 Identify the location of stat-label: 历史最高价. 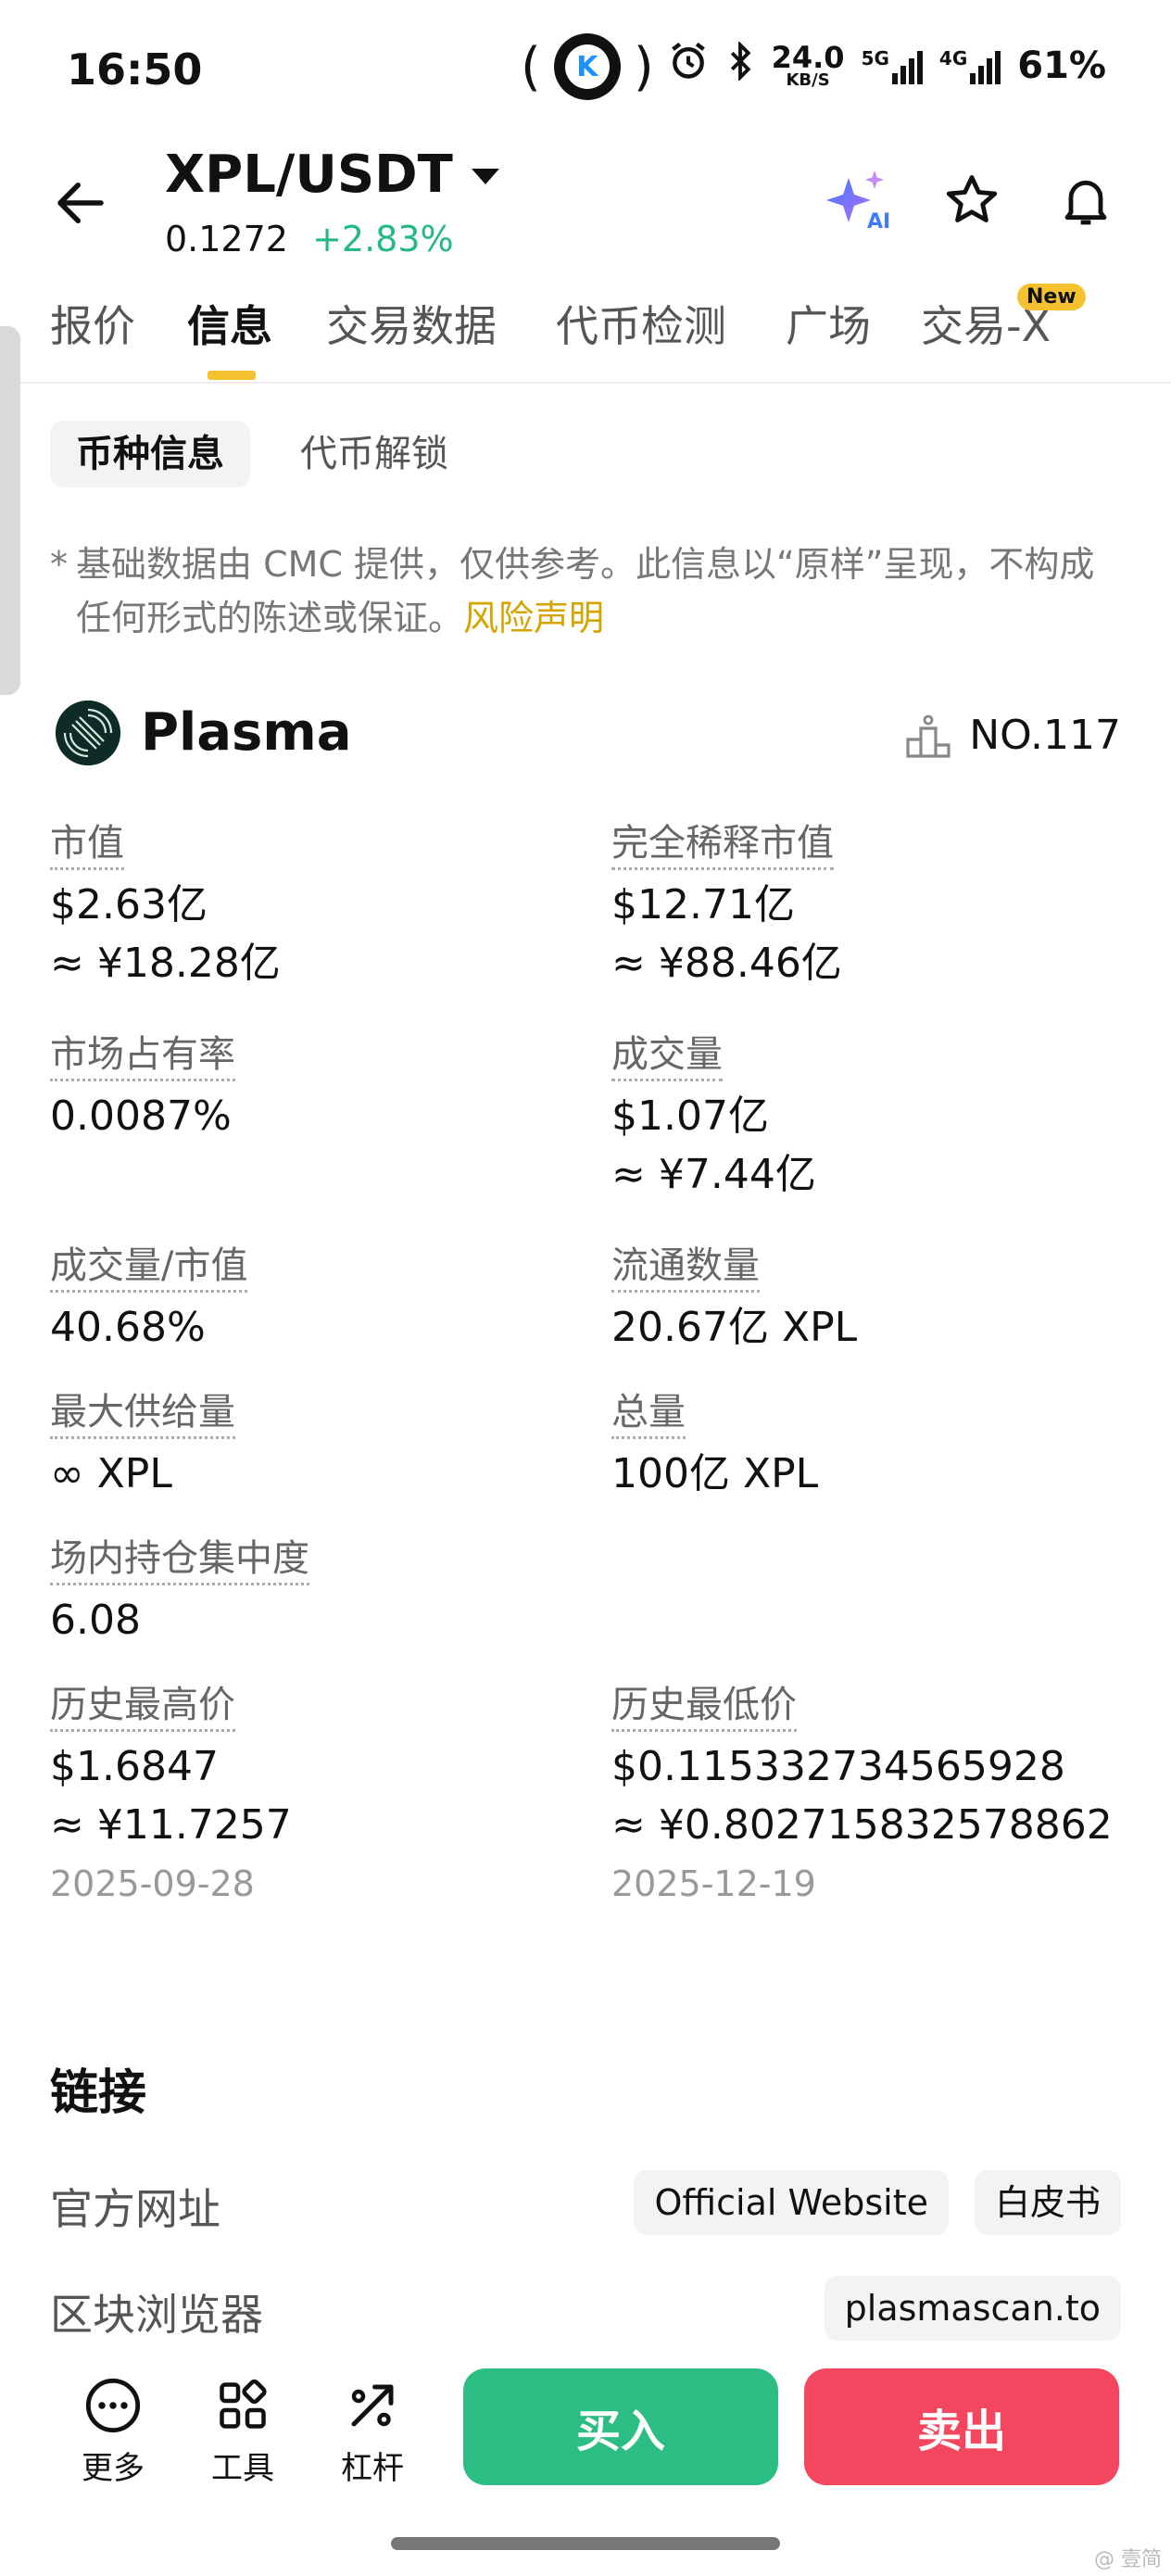
(142, 1708).